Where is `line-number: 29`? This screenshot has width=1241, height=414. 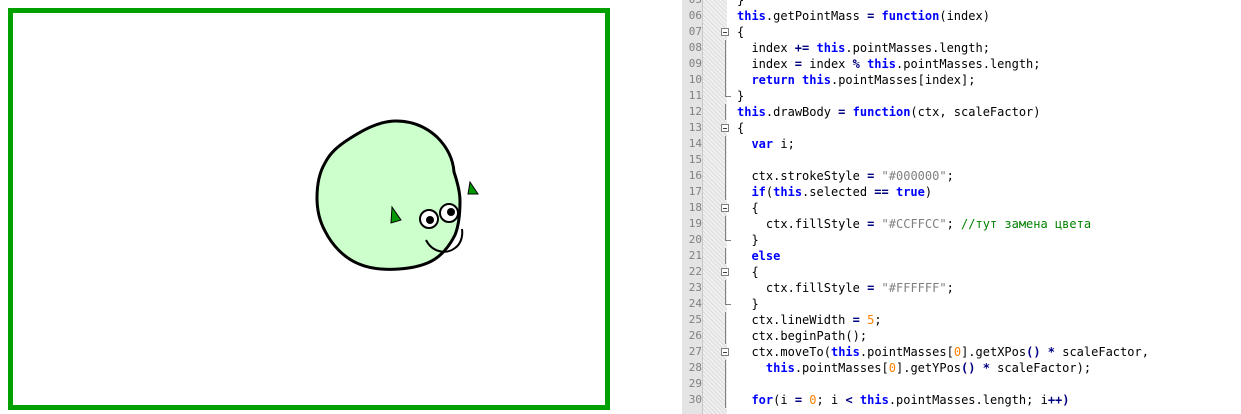 line-number: 29 is located at coordinates (695, 383).